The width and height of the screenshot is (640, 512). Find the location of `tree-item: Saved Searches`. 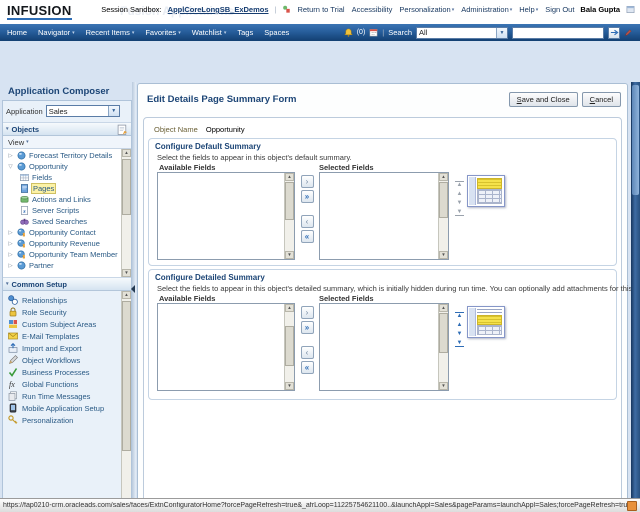

tree-item: Saved Searches is located at coordinates (62, 221).